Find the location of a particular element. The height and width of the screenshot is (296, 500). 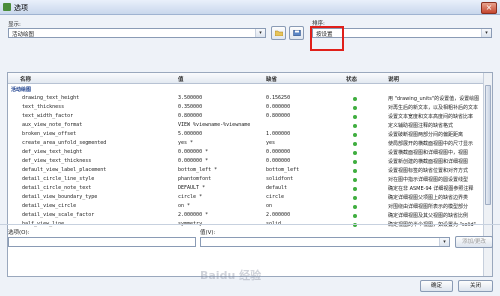

cell-name: detail_view_circle is located at coordinates (49, 206).